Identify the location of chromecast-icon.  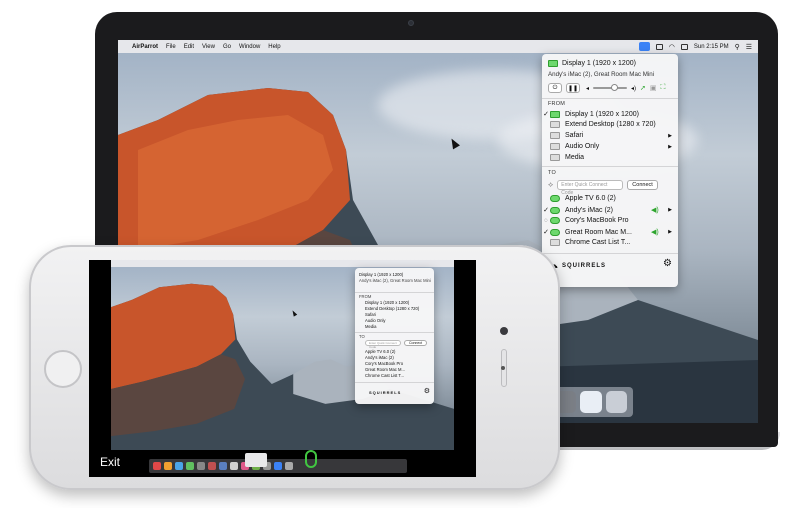
(555, 242).